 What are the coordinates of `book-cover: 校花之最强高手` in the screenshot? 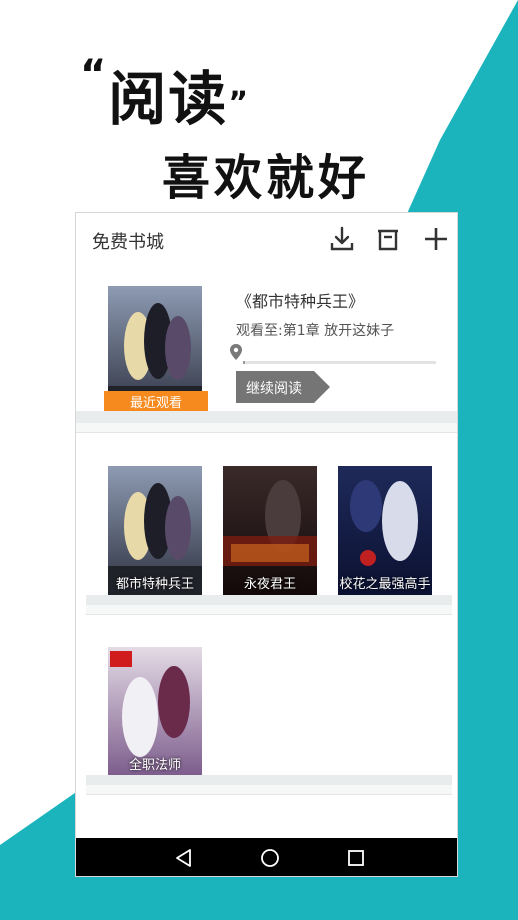 It's located at (385, 532).